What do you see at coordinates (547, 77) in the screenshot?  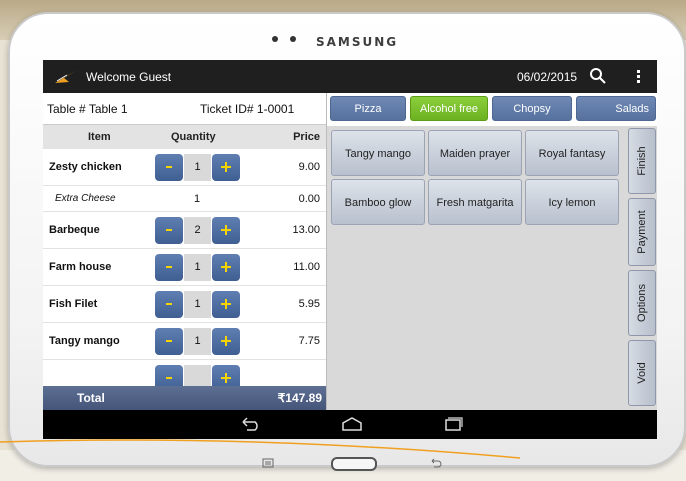 I see `date-text: 06/02/2015` at bounding box center [547, 77].